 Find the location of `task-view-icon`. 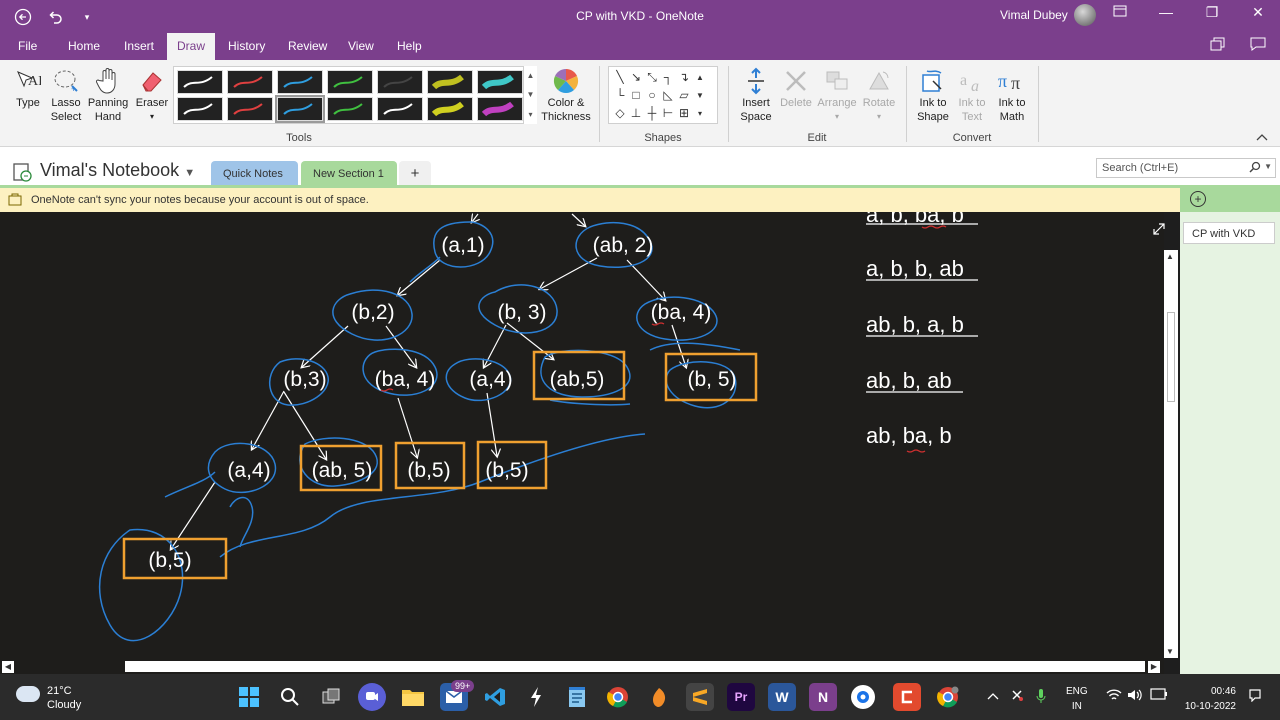

task-view-icon is located at coordinates (331, 697).